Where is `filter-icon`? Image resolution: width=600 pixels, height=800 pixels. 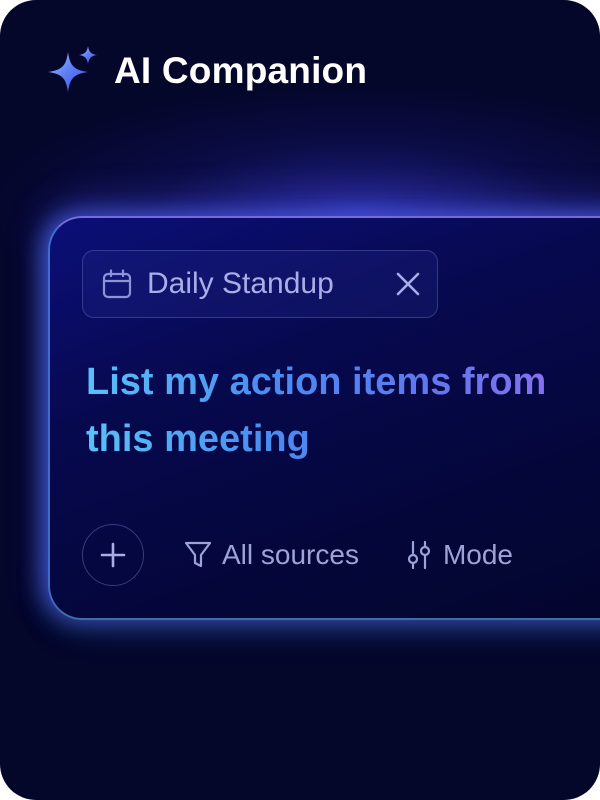 filter-icon is located at coordinates (198, 554).